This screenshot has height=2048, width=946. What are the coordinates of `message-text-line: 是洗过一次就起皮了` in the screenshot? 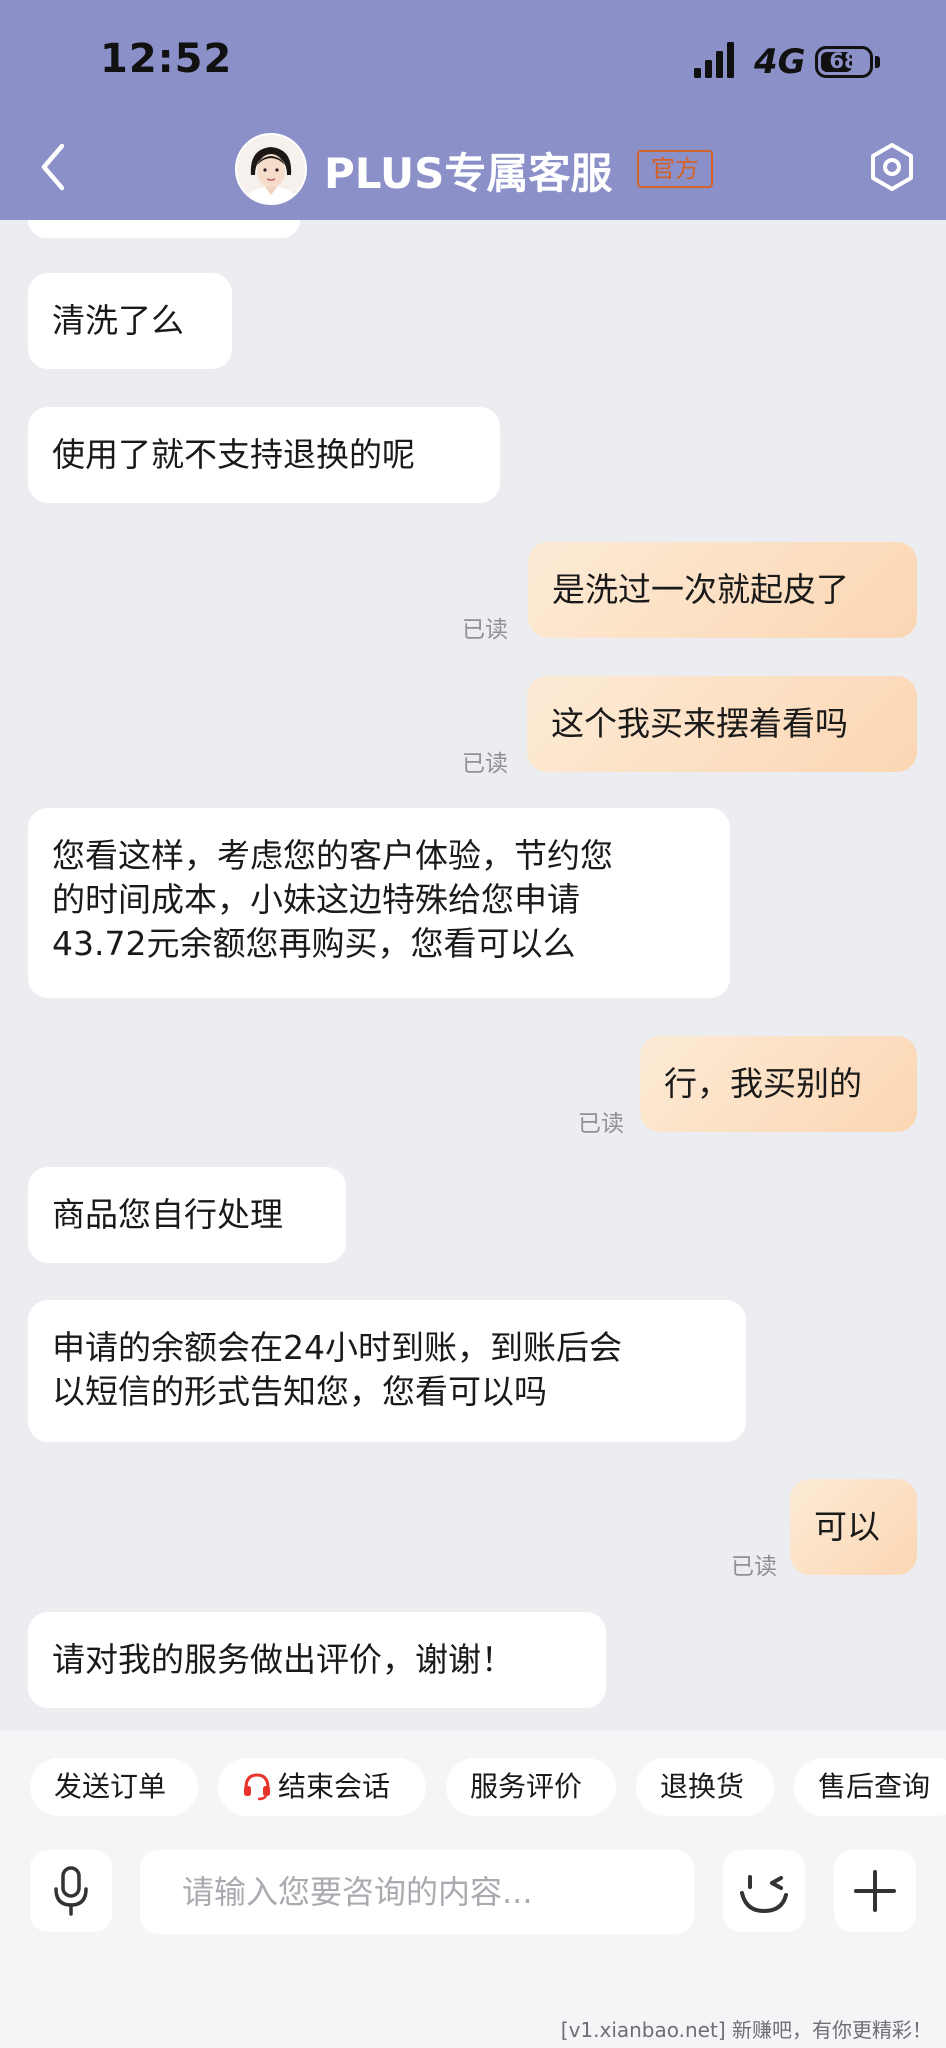 It's located at (700, 589).